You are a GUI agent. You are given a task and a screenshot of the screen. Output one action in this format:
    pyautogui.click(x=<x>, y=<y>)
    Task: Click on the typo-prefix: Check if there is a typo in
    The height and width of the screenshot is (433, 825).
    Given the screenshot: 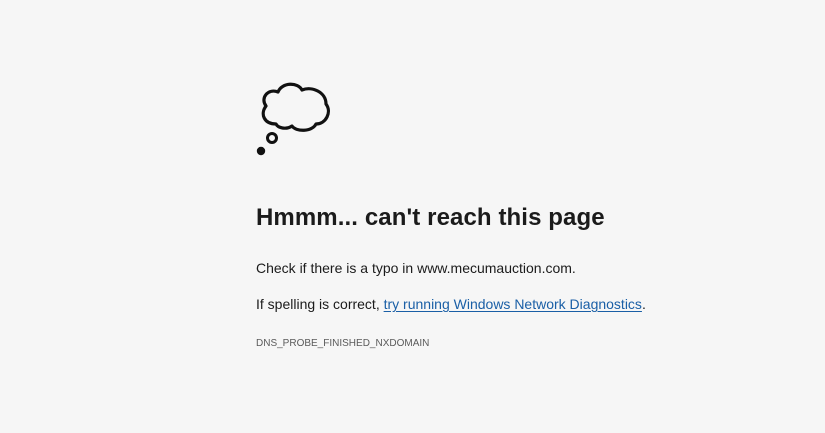 What is the action you would take?
    pyautogui.click(x=337, y=268)
    